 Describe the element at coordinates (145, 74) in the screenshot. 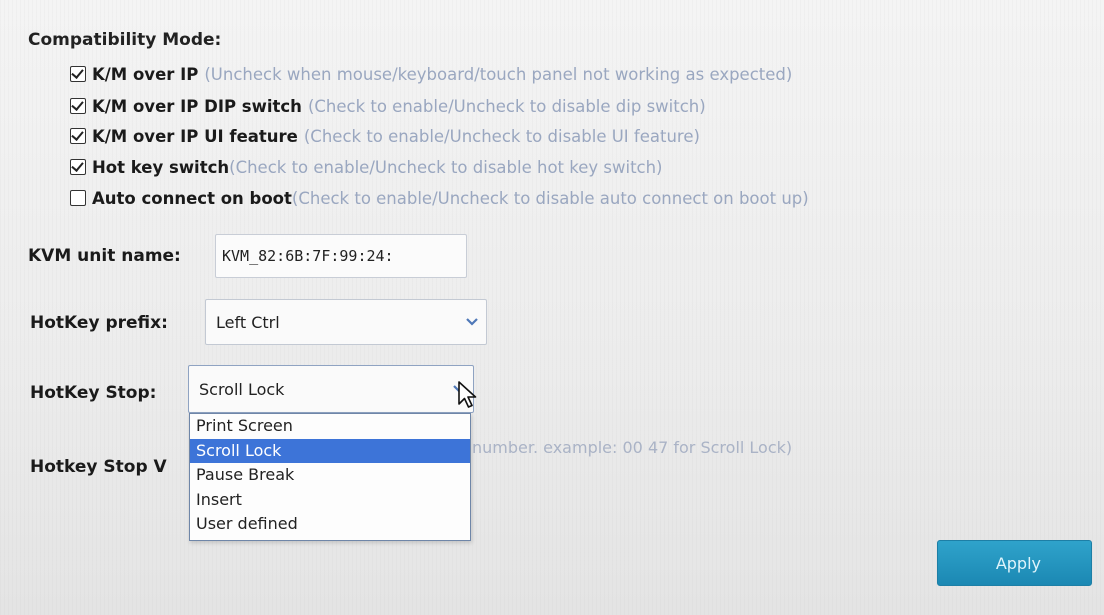

I see `km-over-ip-label: K/M over IP` at that location.